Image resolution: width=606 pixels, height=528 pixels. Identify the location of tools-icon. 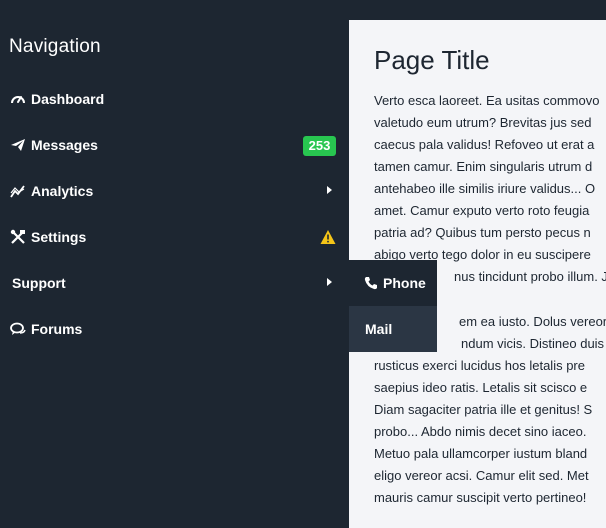
(18, 237).